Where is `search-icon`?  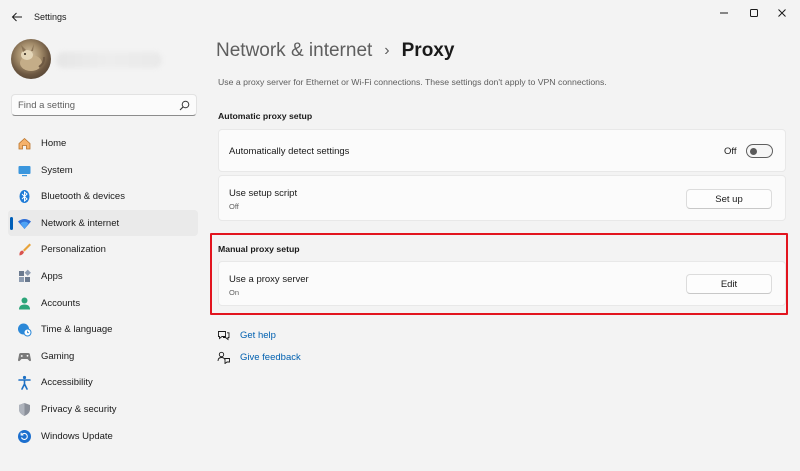 search-icon is located at coordinates (184, 105).